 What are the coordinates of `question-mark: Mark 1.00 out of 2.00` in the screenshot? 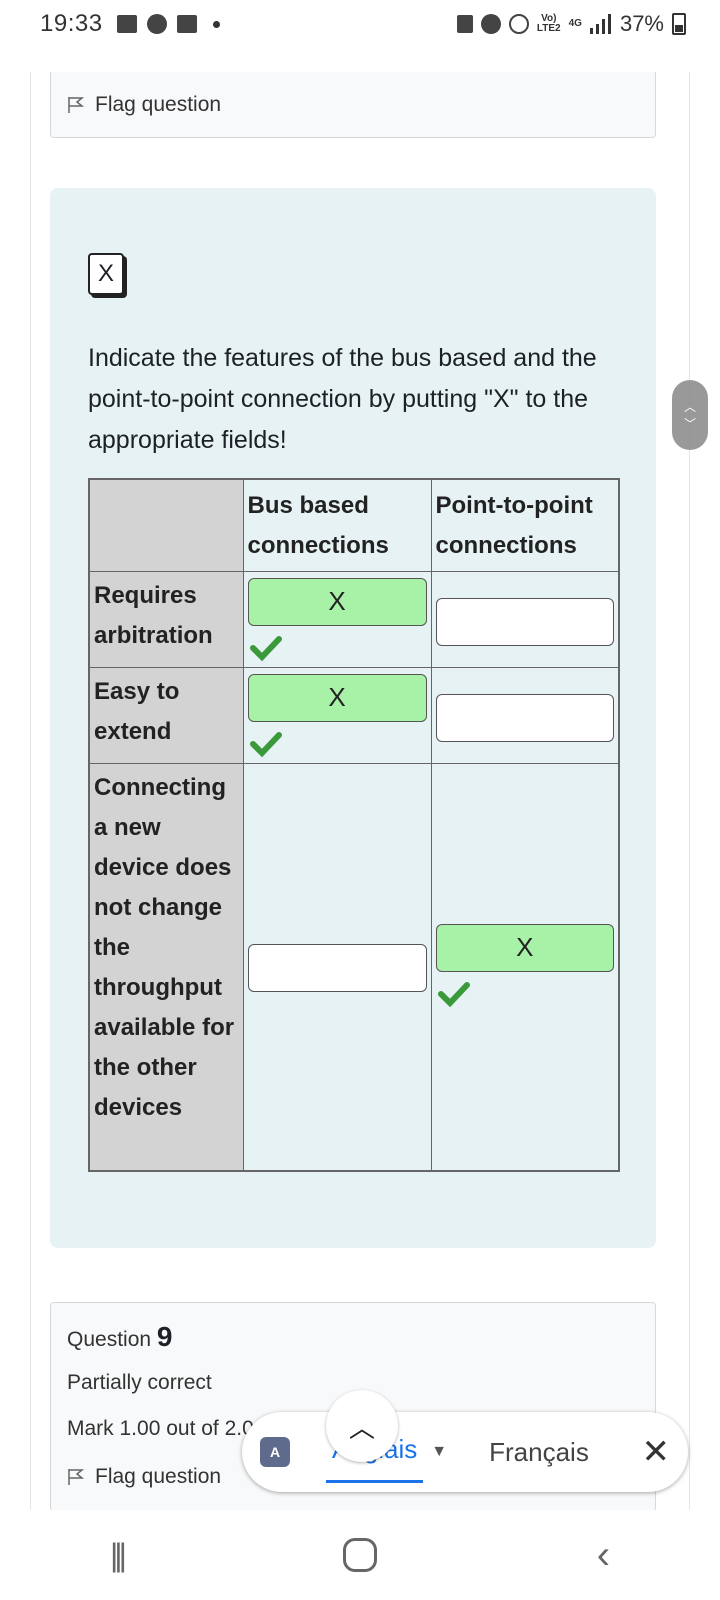 It's located at (166, 1428).